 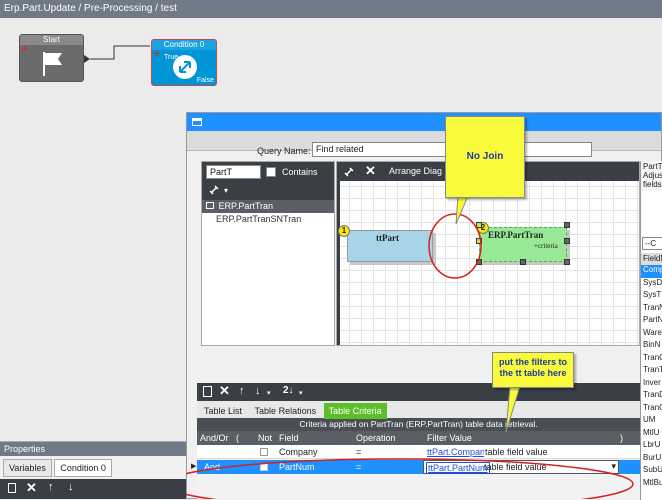 I want to click on list-item: LbrU, so click(x=651, y=446).